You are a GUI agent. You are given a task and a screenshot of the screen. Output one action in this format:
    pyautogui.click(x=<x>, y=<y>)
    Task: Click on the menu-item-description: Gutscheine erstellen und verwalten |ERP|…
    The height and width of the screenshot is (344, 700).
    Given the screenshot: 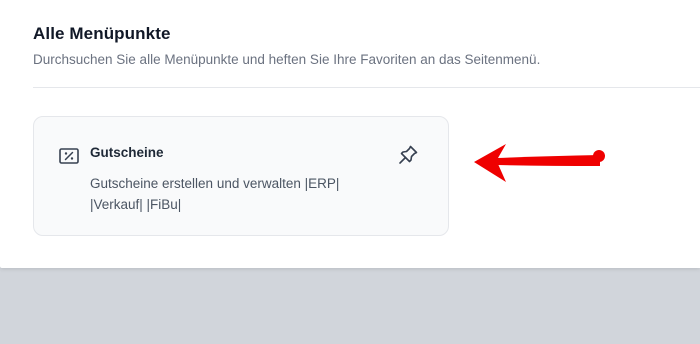 What is the action you would take?
    pyautogui.click(x=240, y=194)
    